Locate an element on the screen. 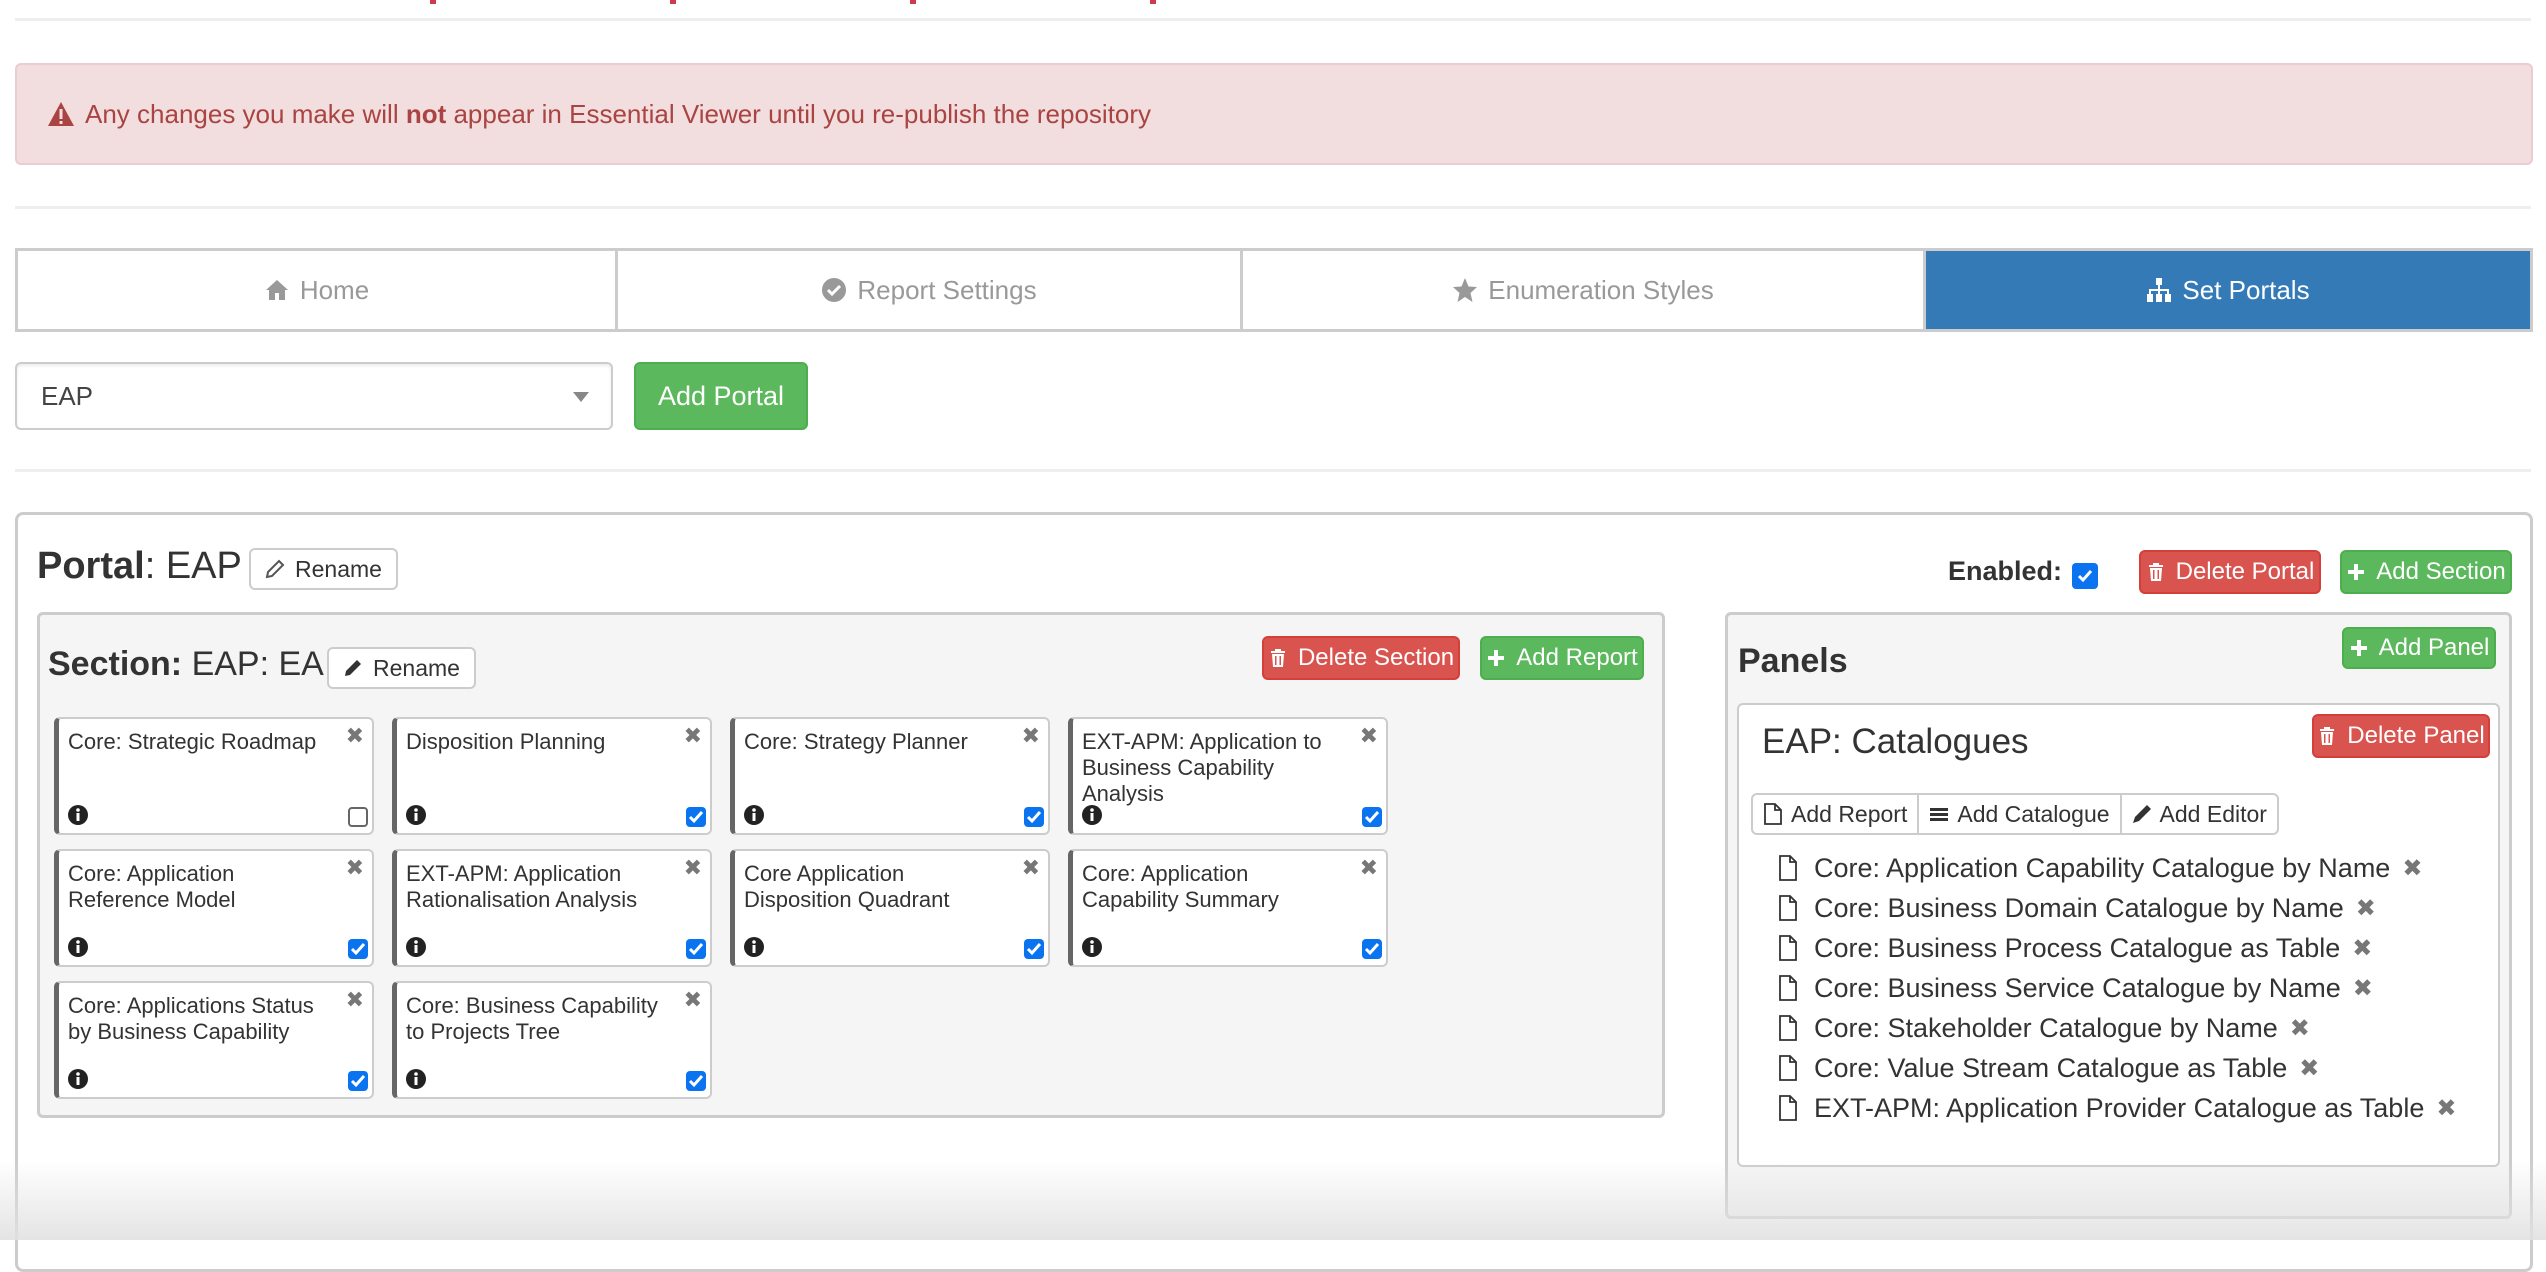 The width and height of the screenshot is (2546, 1272). add-section-button: Add Section is located at coordinates (2426, 572).